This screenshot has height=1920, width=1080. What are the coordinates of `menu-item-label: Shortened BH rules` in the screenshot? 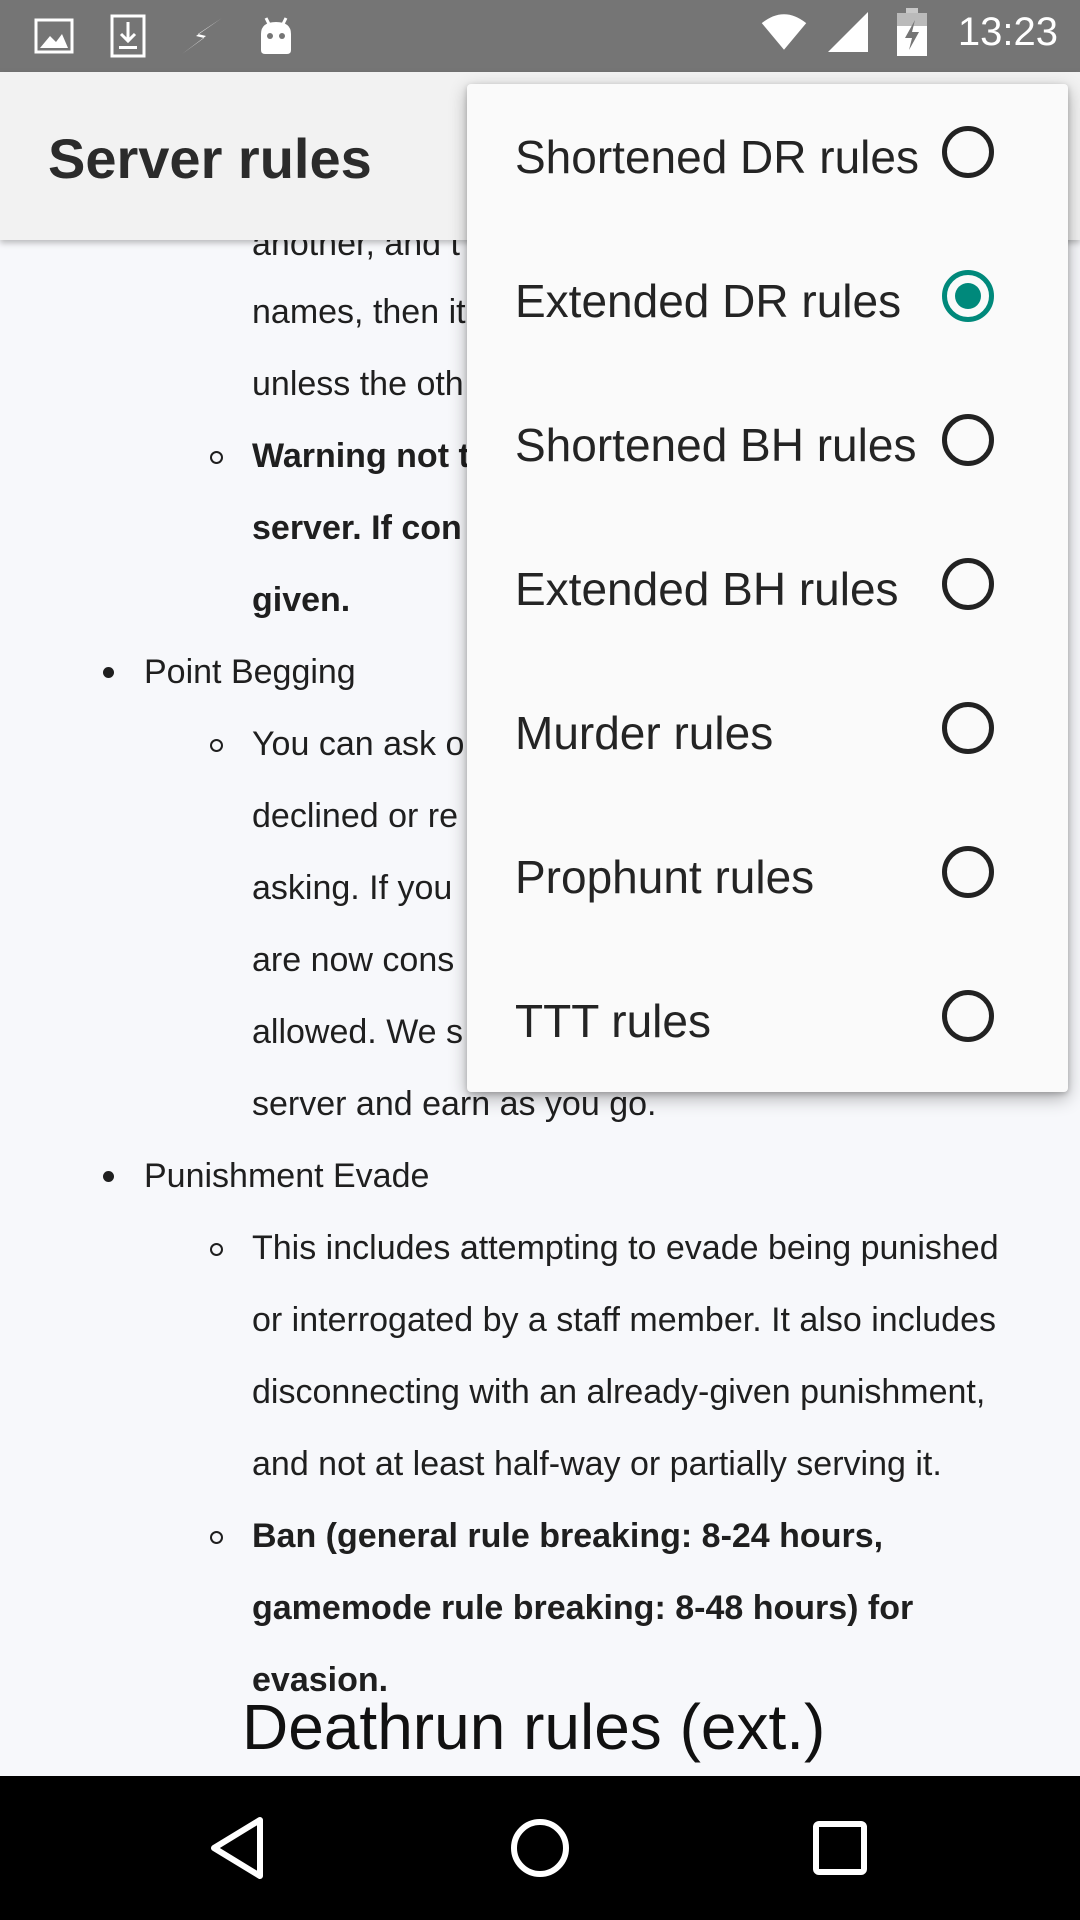 It's located at (716, 445).